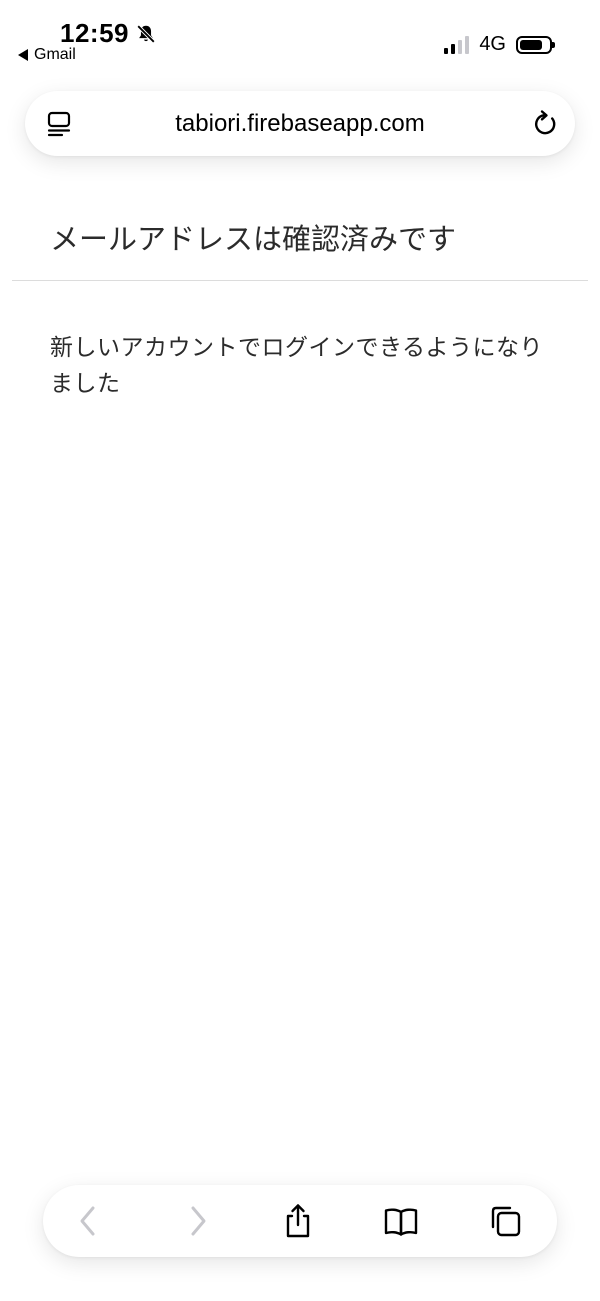  I want to click on battery-icon, so click(535, 44).